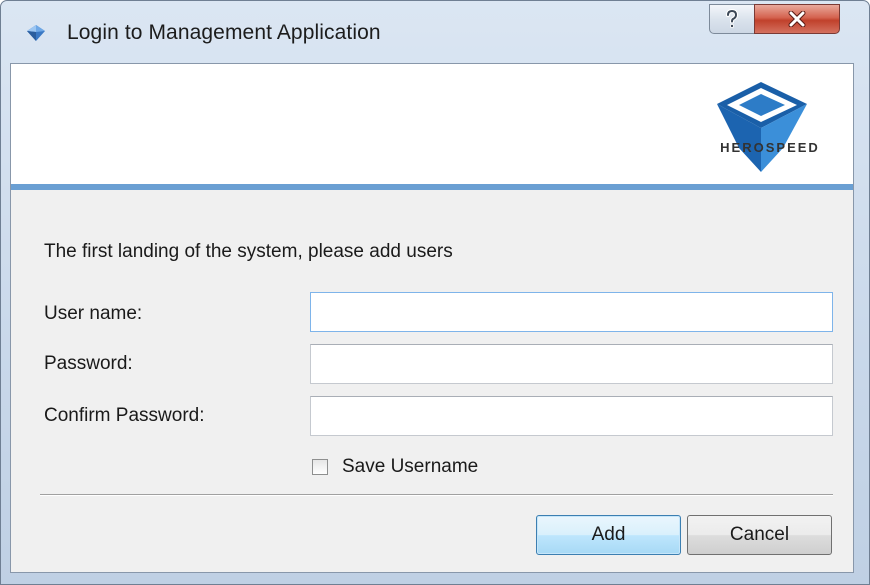 The height and width of the screenshot is (585, 870). I want to click on username-label: User name:, so click(93, 313).